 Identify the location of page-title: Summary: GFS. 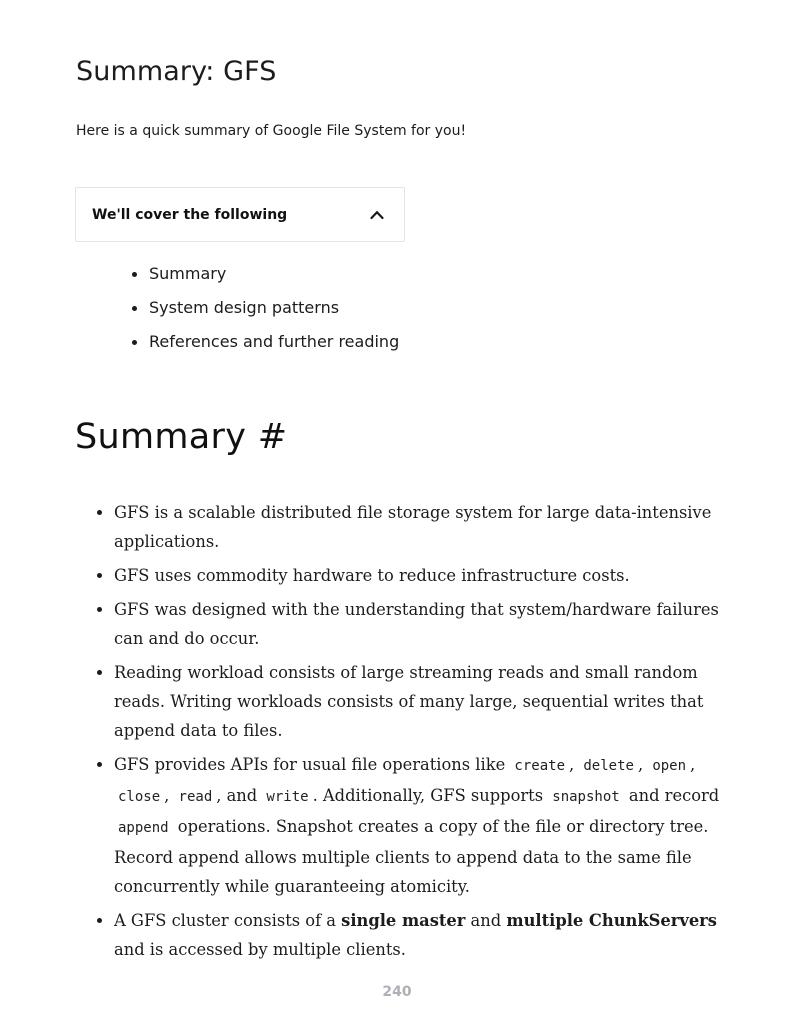
(176, 71).